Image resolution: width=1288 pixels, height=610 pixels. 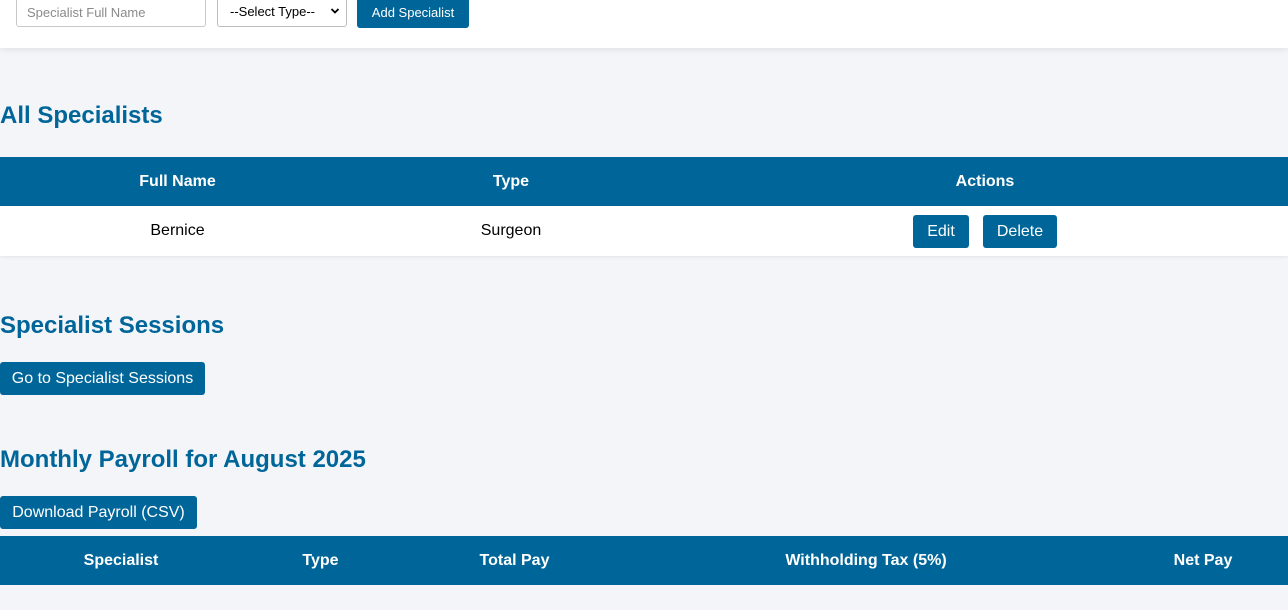 I want to click on specialist-type: Surgeon, so click(x=511, y=230).